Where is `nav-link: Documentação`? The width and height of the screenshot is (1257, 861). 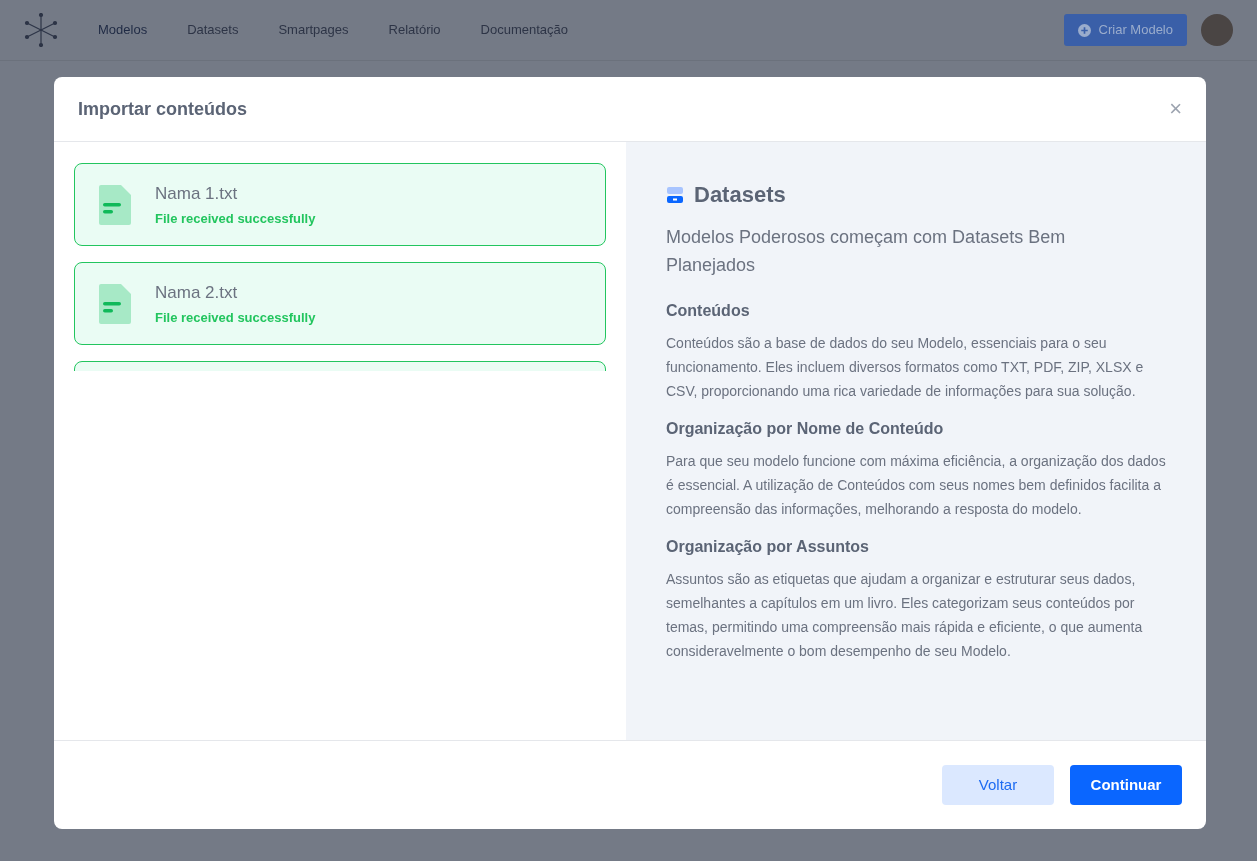 nav-link: Documentação is located at coordinates (524, 30).